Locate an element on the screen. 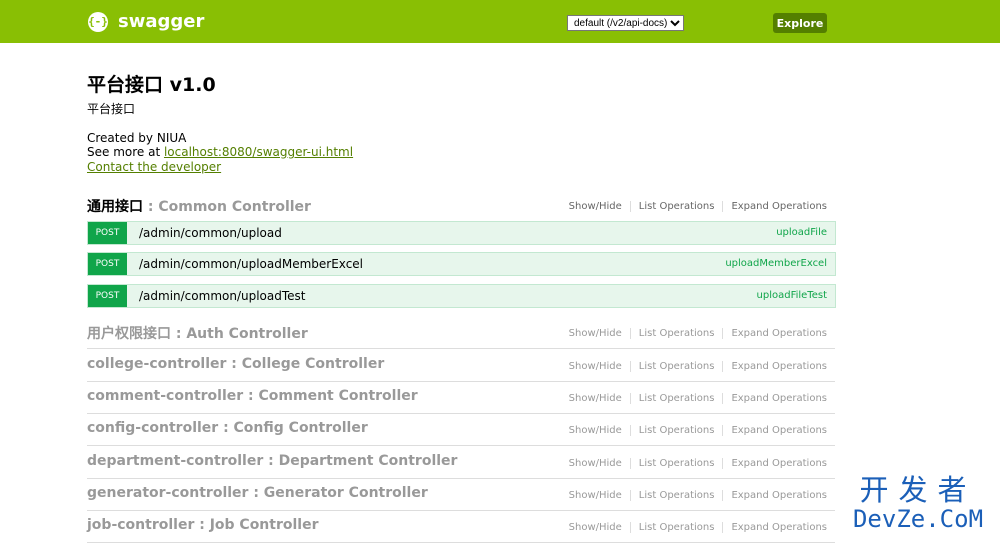 The height and width of the screenshot is (543, 1000). resource-heading-name: comment-controller : Comment Controller is located at coordinates (252, 396).